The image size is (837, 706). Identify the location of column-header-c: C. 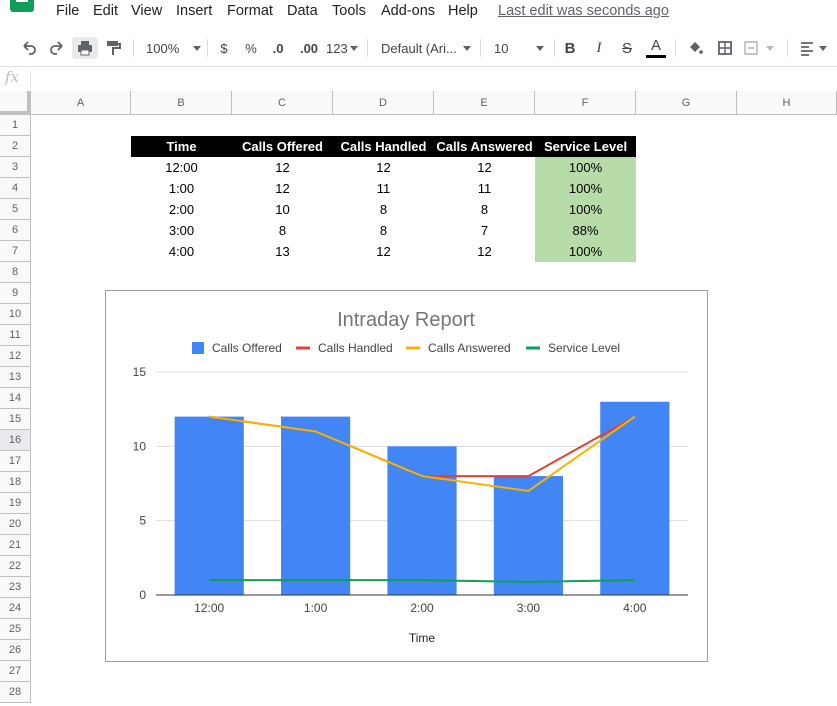
(282, 103).